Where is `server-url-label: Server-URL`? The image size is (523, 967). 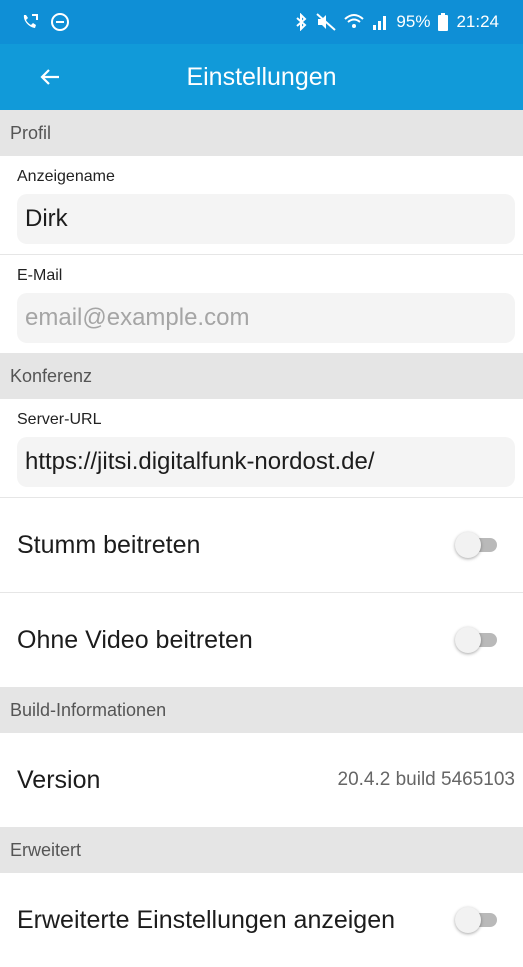 server-url-label: Server-URL is located at coordinates (59, 419).